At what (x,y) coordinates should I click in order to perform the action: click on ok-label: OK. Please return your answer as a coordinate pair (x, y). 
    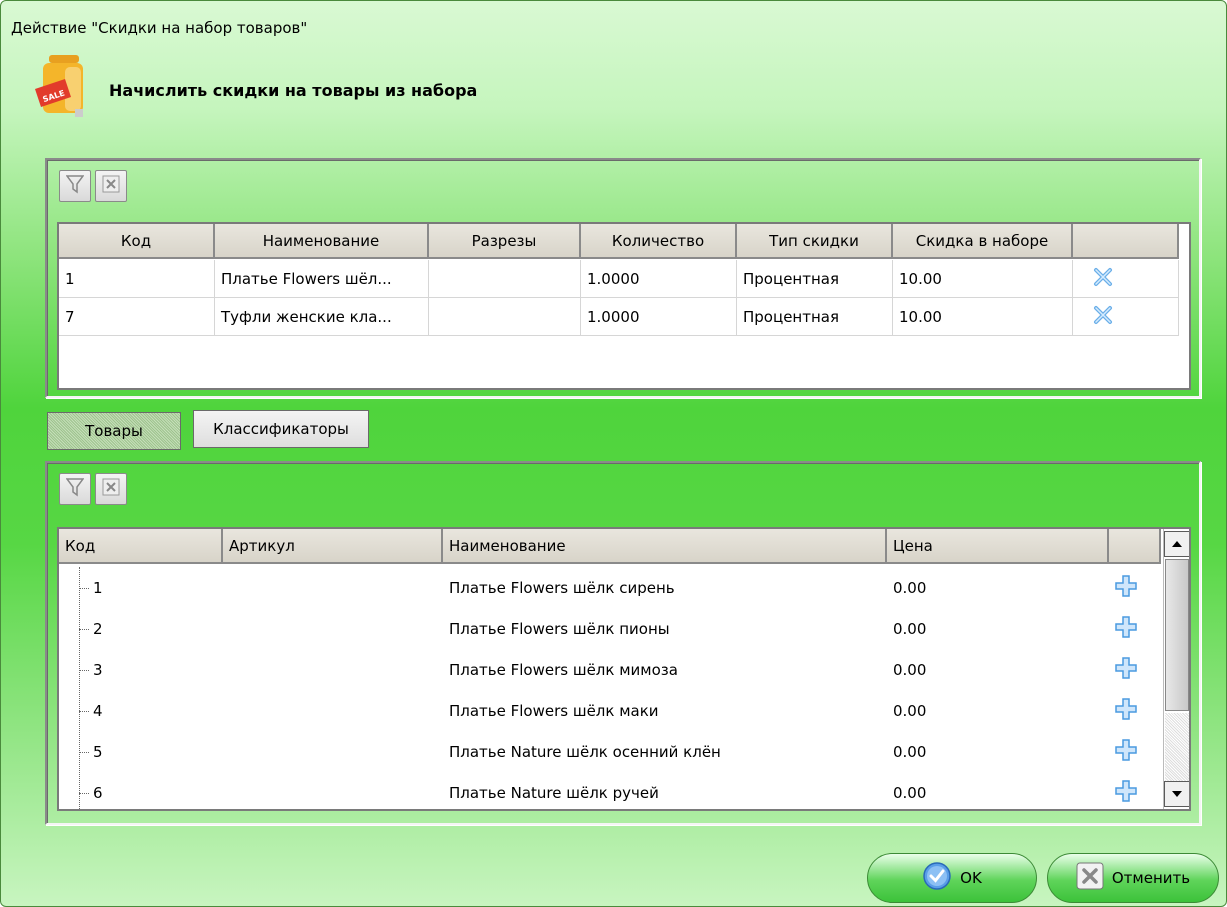
    Looking at the image, I should click on (971, 878).